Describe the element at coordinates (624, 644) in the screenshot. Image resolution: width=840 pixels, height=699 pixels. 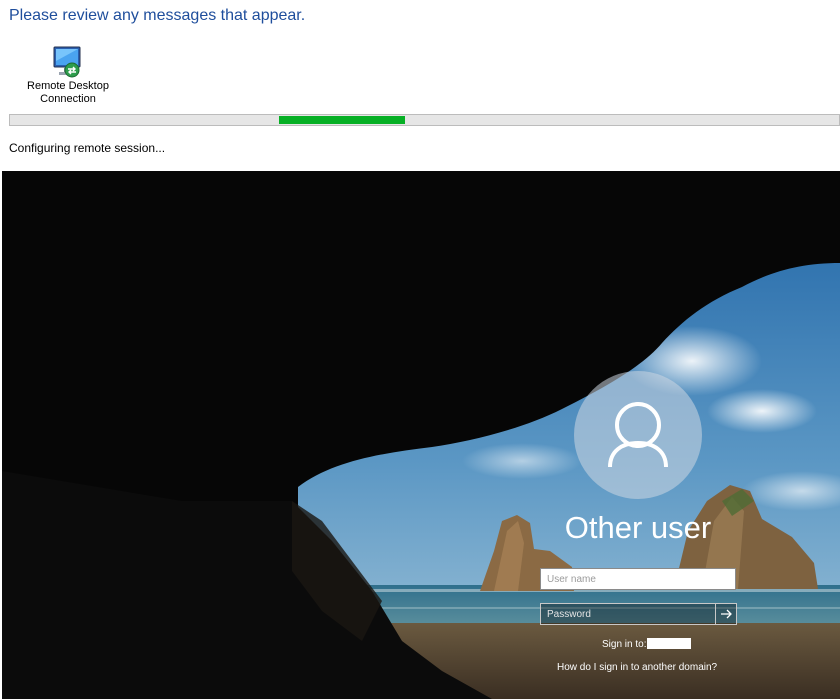
I see `sign-in-to-label: Sign in to:` at that location.